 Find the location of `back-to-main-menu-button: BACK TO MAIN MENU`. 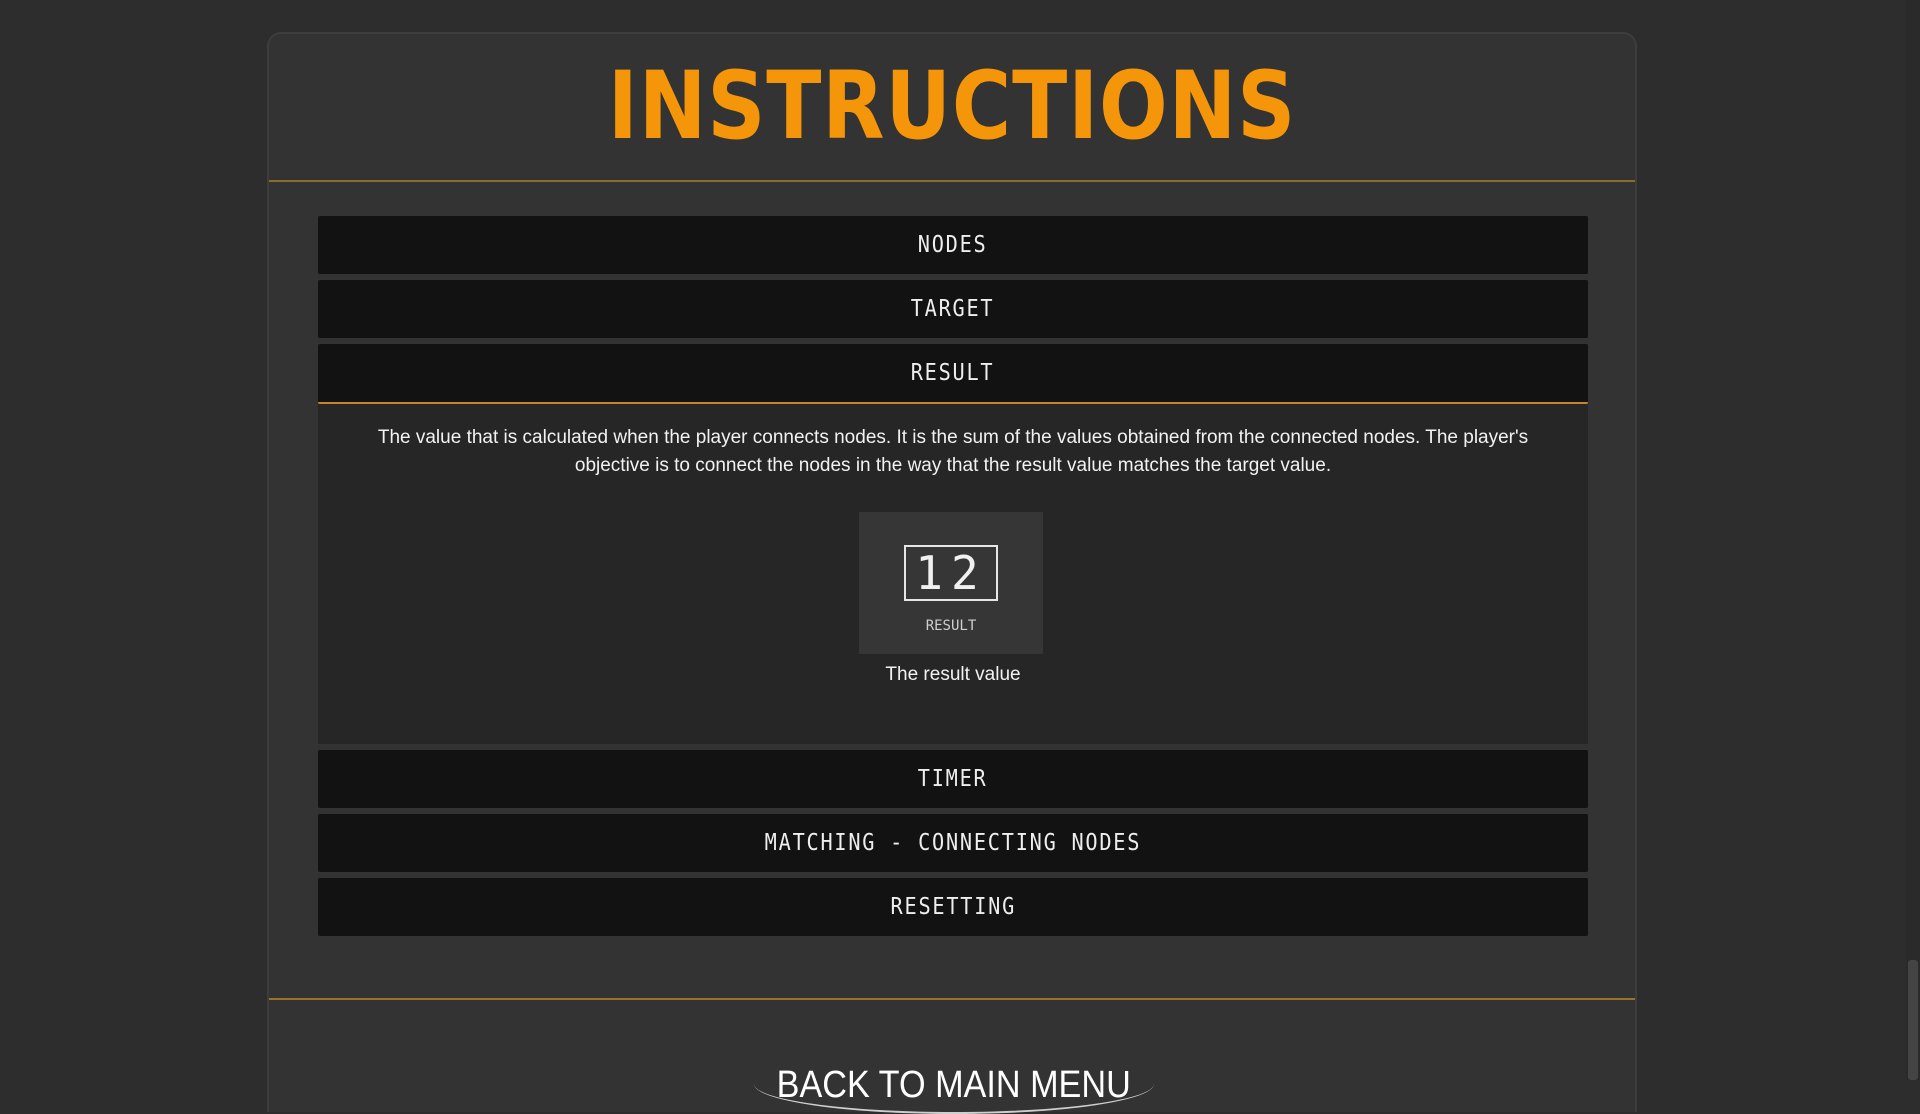

back-to-main-menu-button: BACK TO MAIN MENU is located at coordinates (954, 1068).